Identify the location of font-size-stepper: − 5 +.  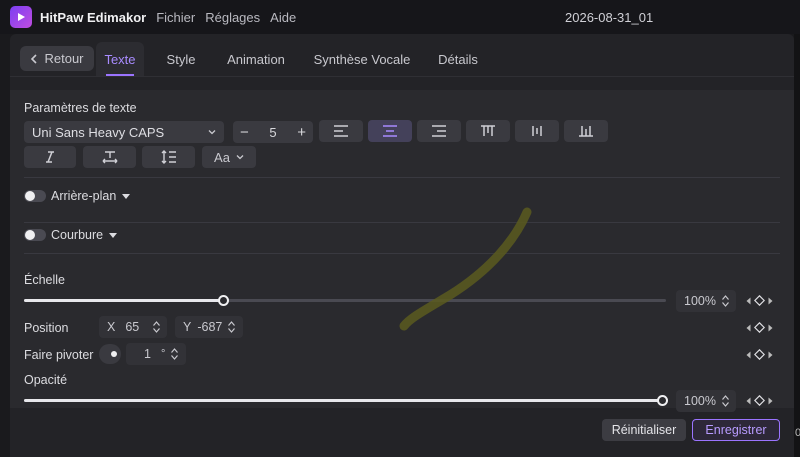
(273, 132).